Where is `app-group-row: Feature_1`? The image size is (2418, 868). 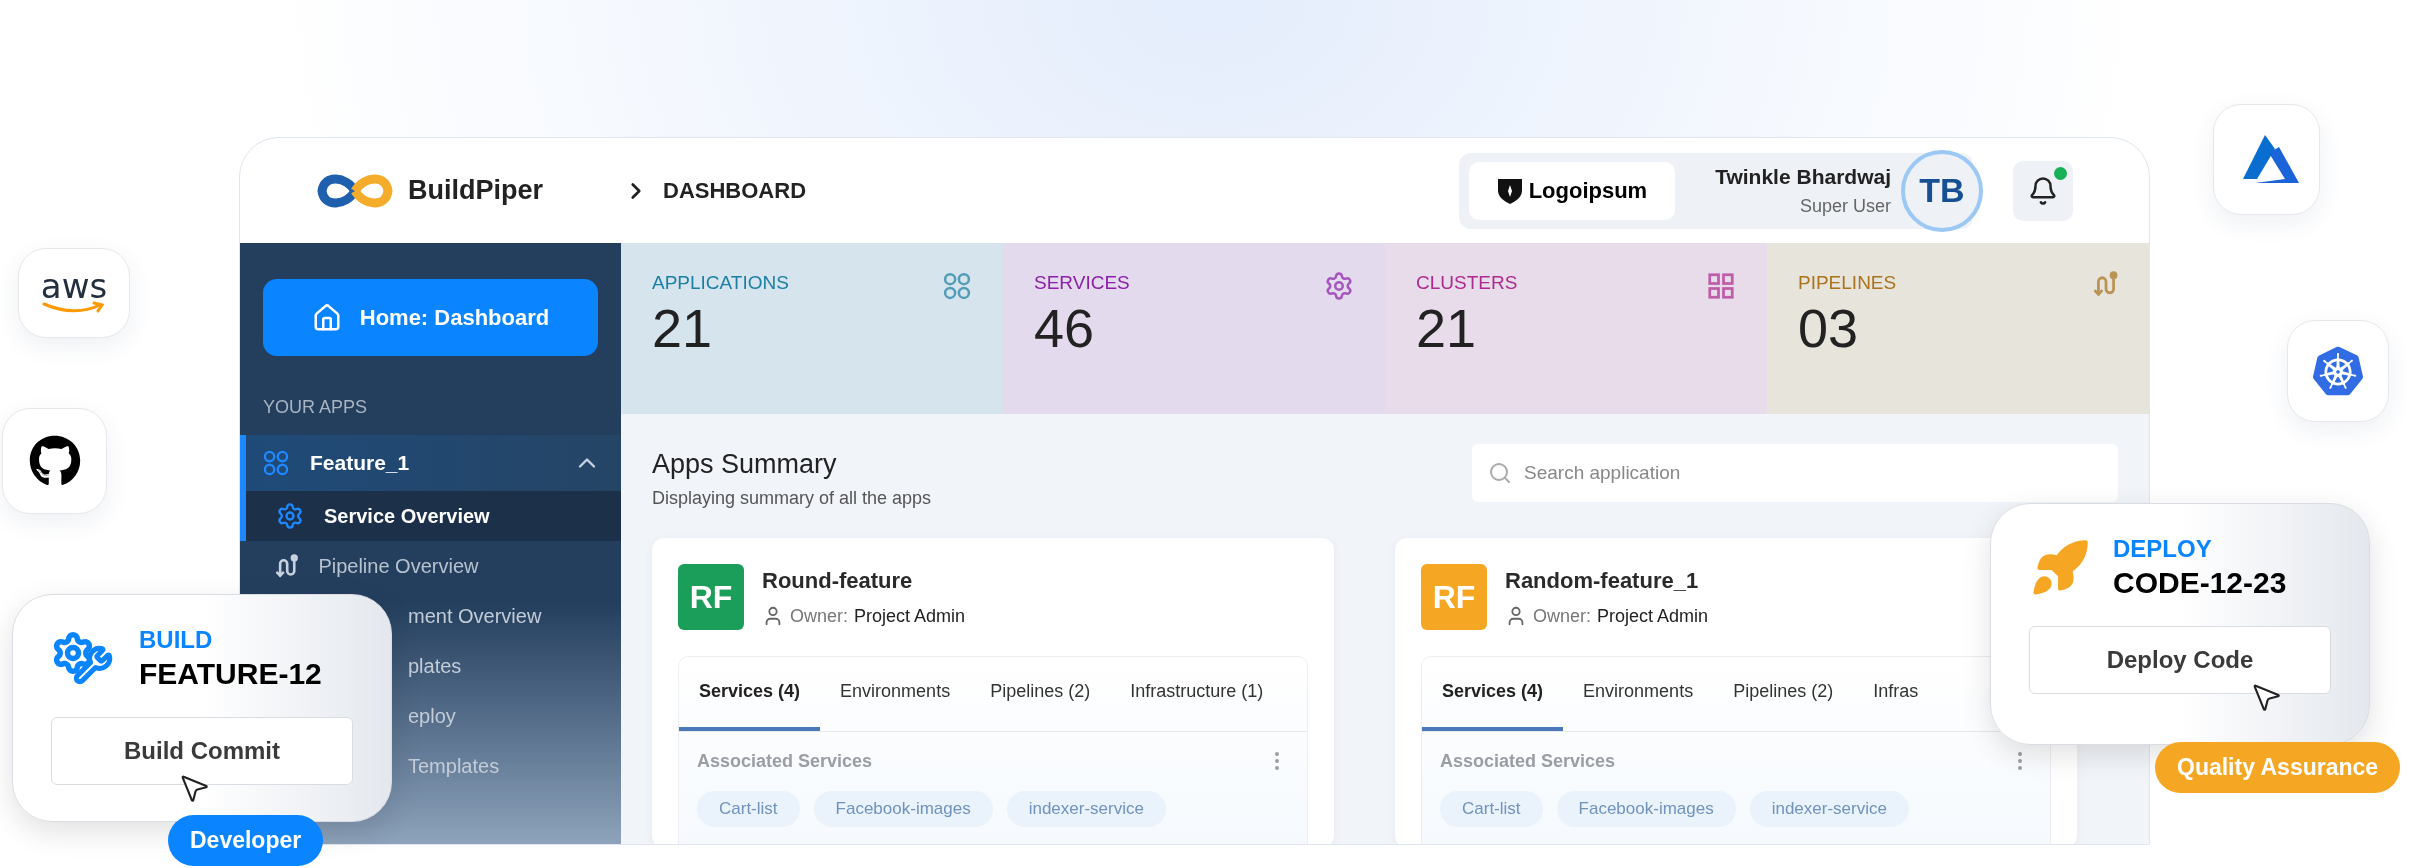 app-group-row: Feature_1 is located at coordinates (430, 463).